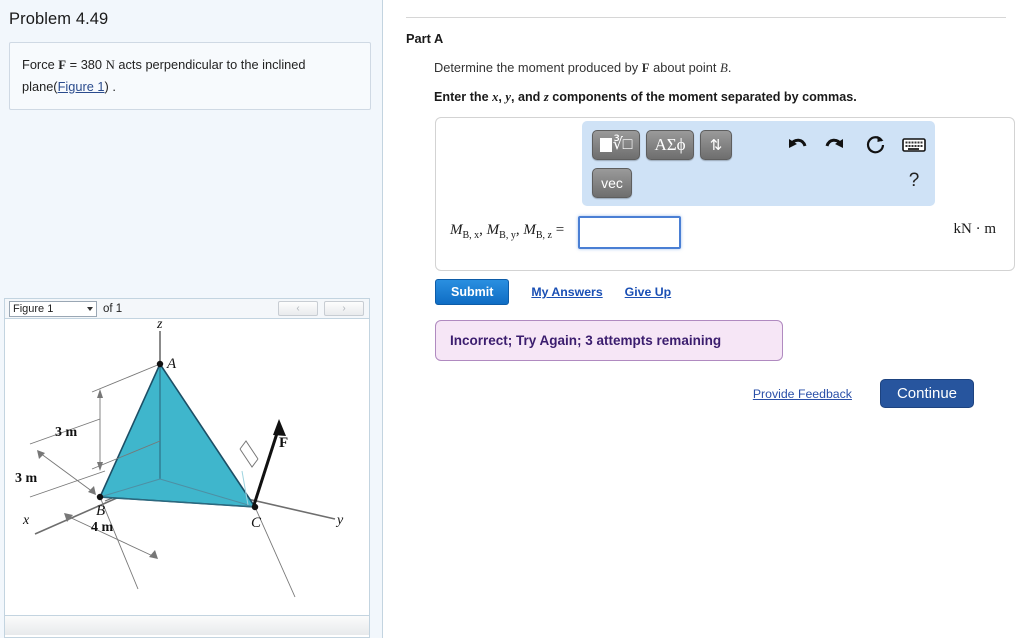 This screenshot has width=1024, height=638. I want to click on inclined-plane-diagram: z y x A B C F 3 m 3 m 4 m, so click(179, 457).